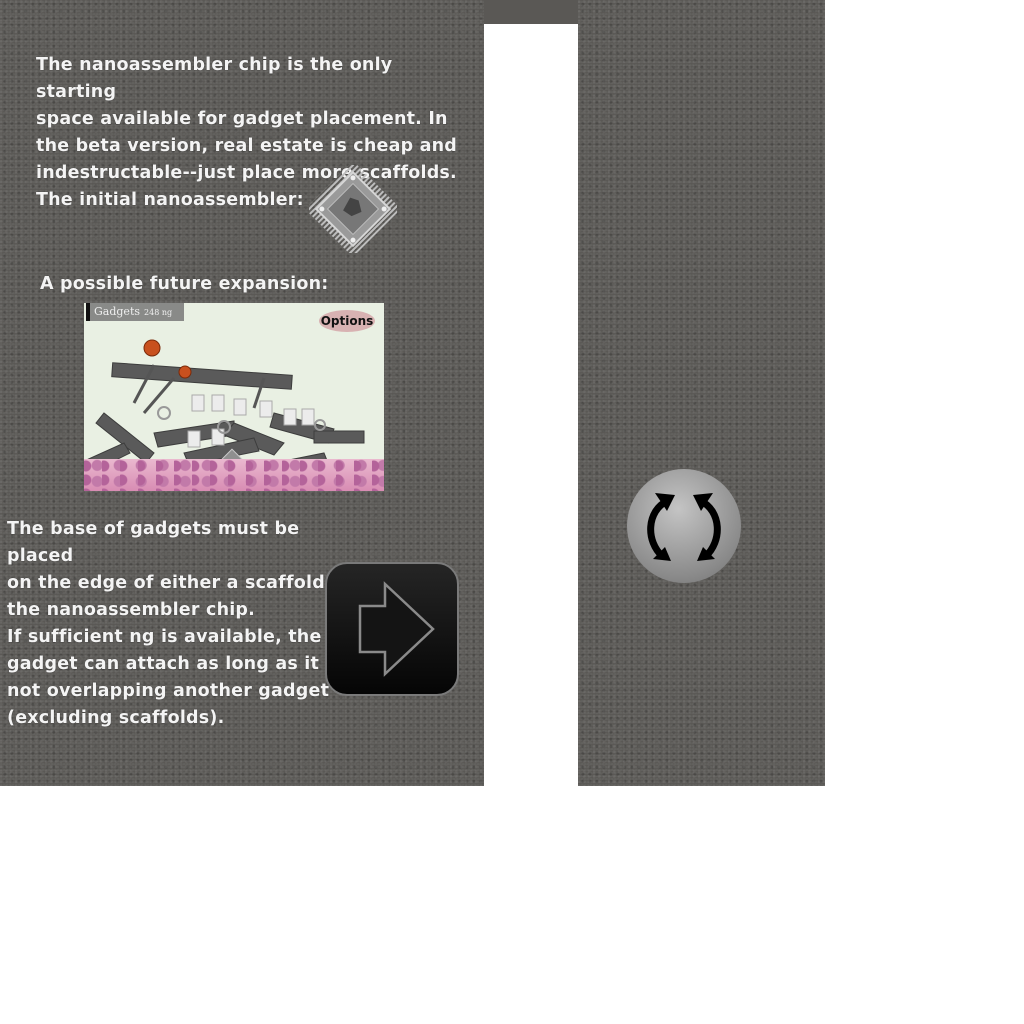 This screenshot has height=1024, width=1024. Describe the element at coordinates (531, 12) in the screenshot. I see `top-strip` at that location.